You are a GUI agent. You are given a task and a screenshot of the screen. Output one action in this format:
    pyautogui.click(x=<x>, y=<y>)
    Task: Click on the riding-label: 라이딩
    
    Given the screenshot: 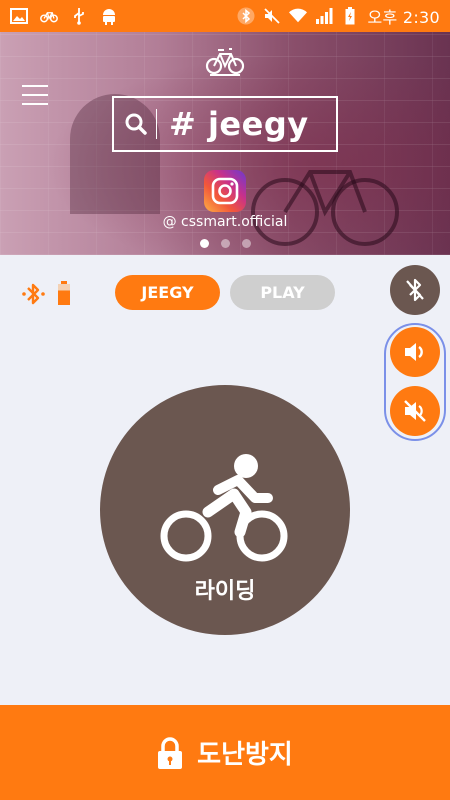 What is the action you would take?
    pyautogui.click(x=225, y=591)
    